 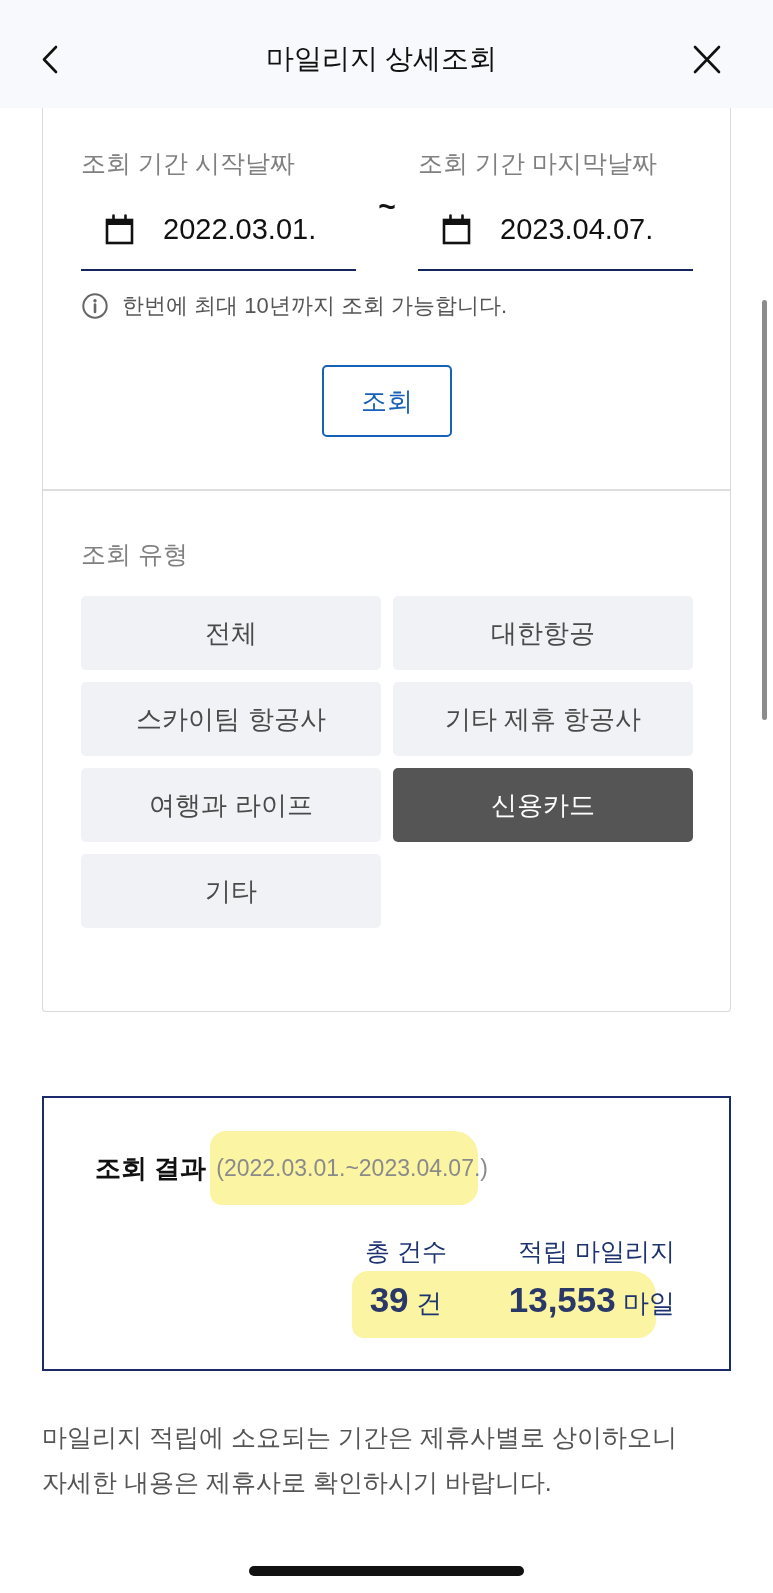 What do you see at coordinates (381, 59) in the screenshot?
I see `page-title: 마일리지 상세조회` at bounding box center [381, 59].